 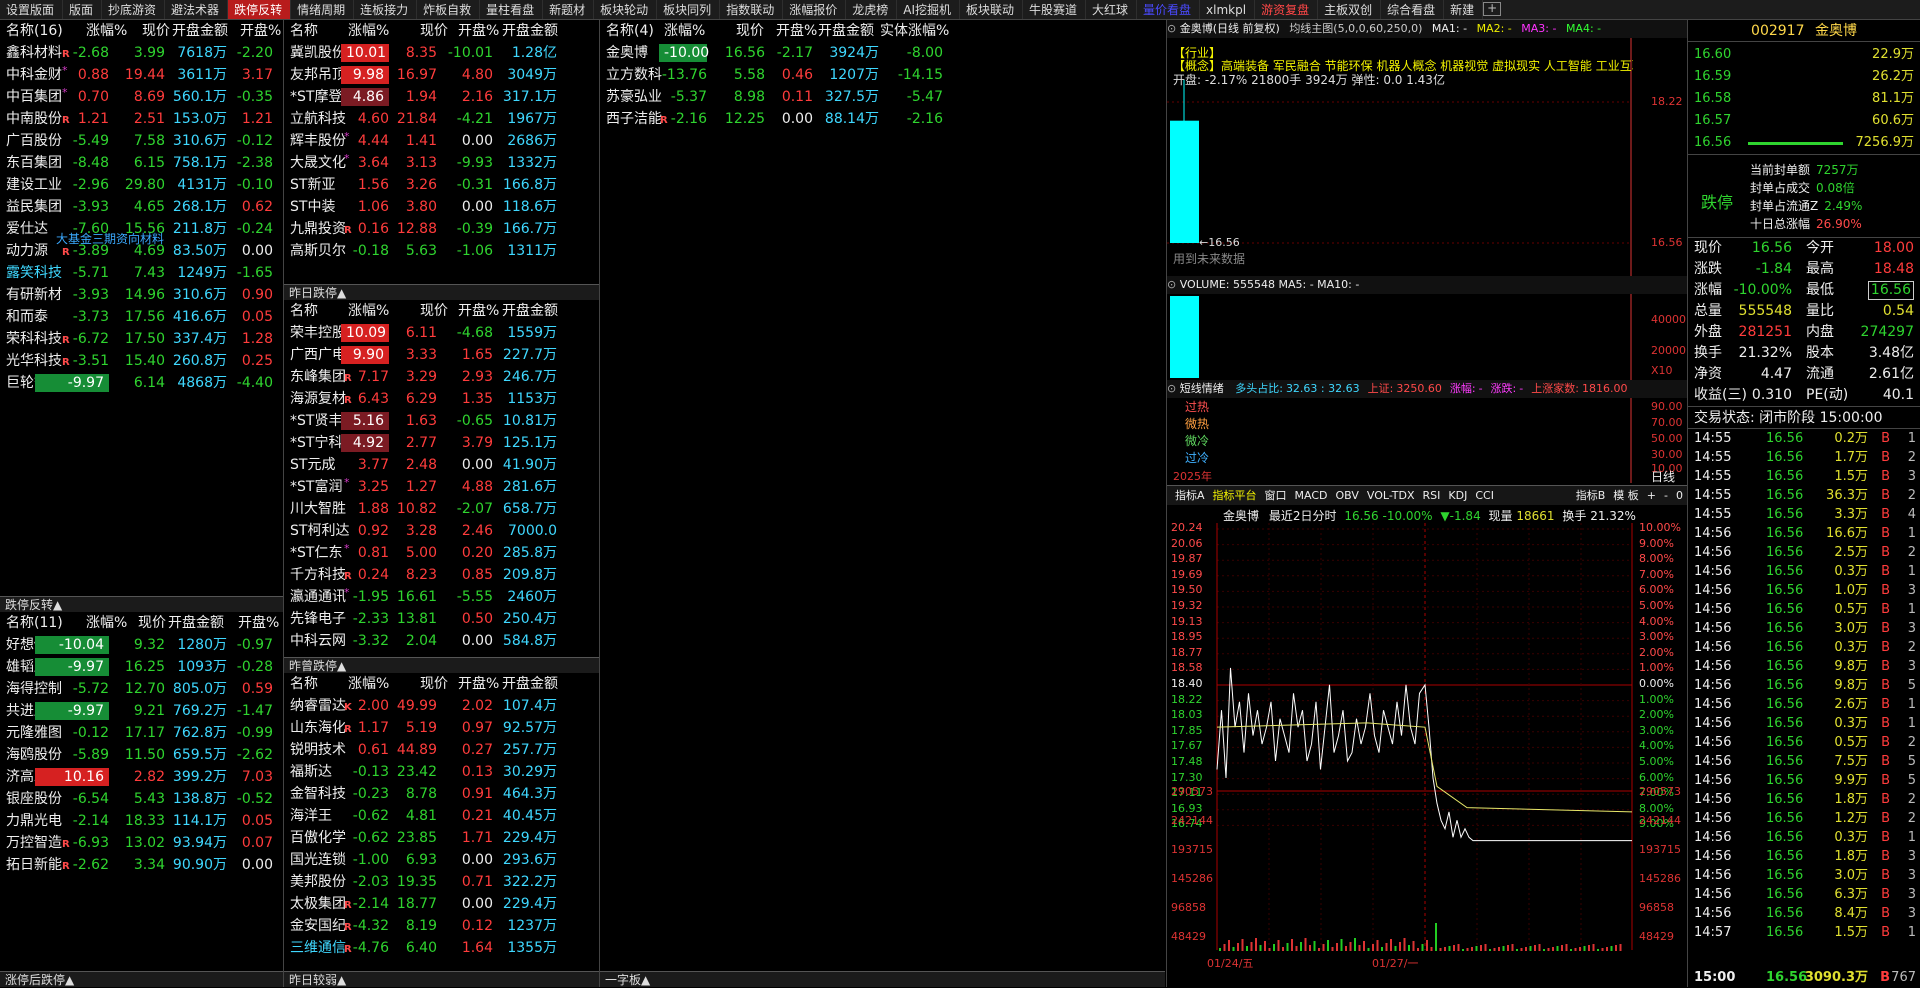 What do you see at coordinates (626, 9) in the screenshot?
I see `tab-10: 板块轮动` at bounding box center [626, 9].